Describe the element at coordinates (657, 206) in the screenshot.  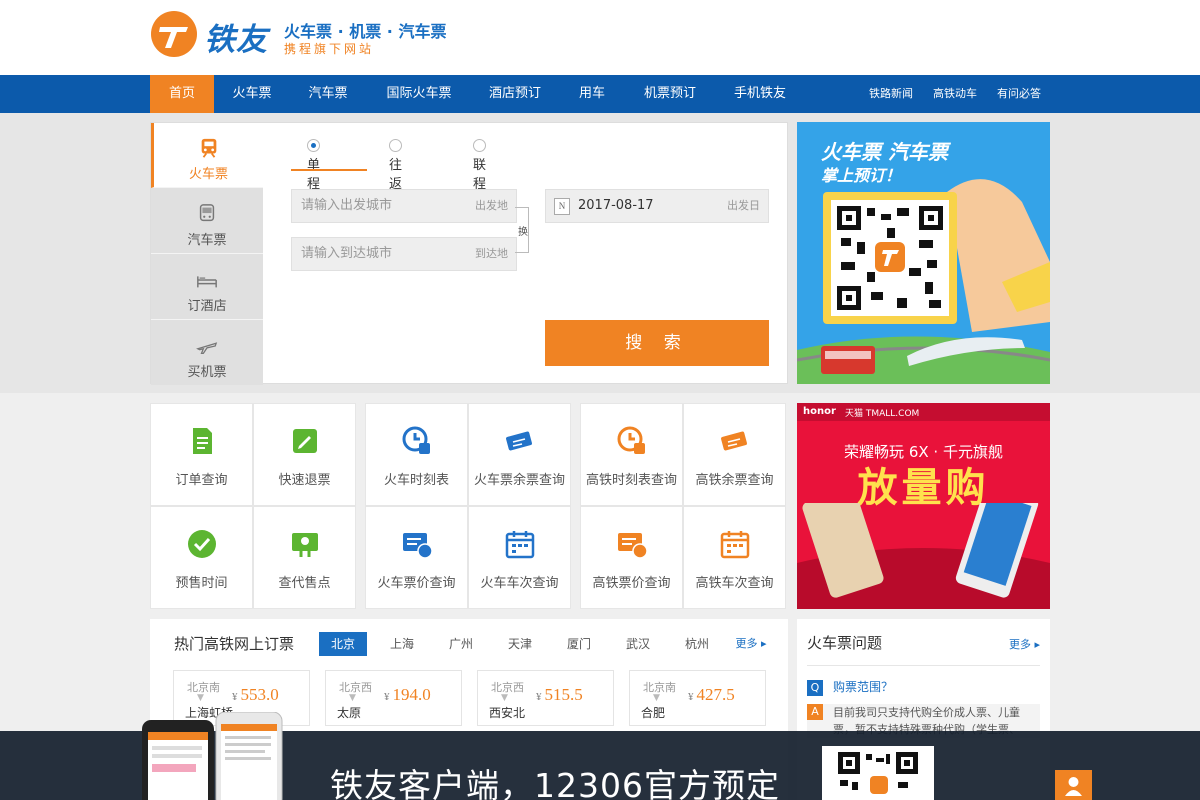
I see `date-input: N 2017-08-17 出发日` at that location.